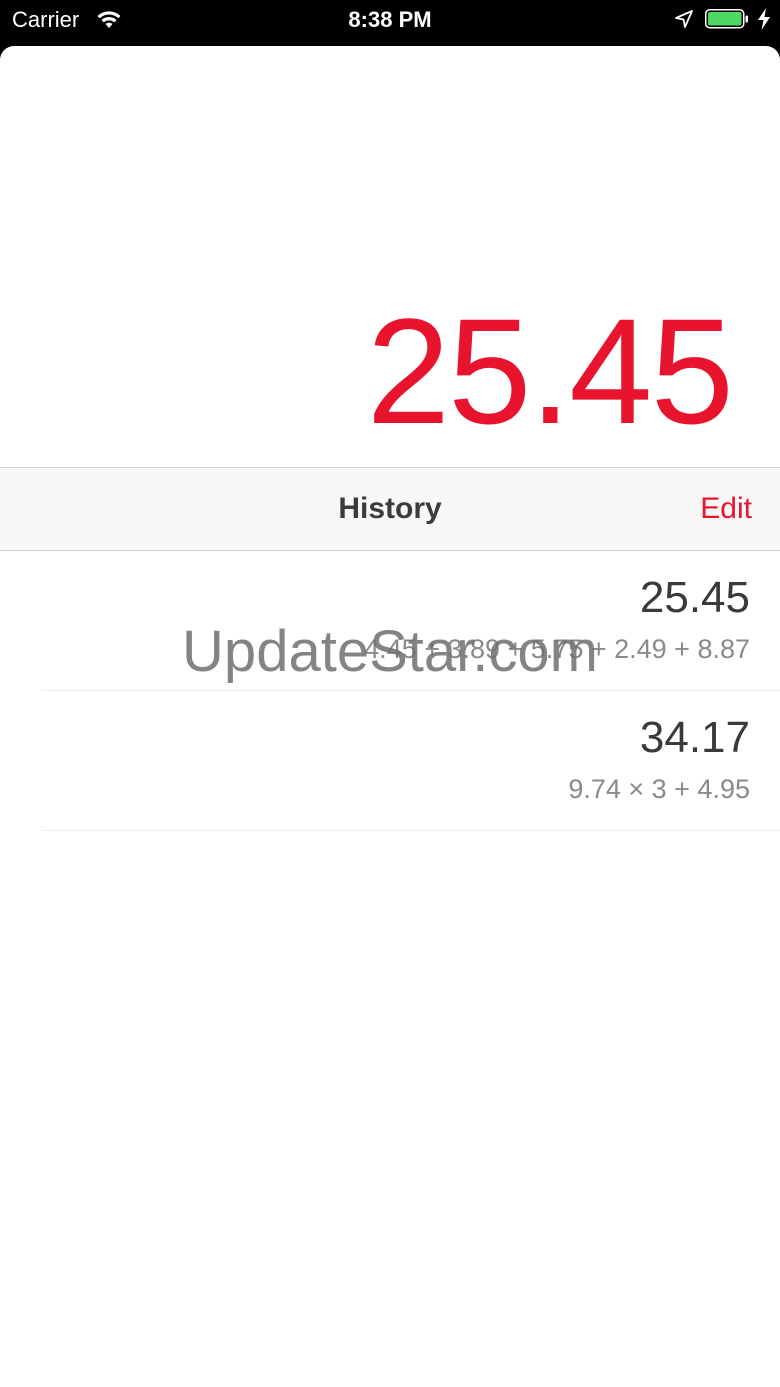 Image resolution: width=780 pixels, height=1387 pixels. Describe the element at coordinates (684, 19) in the screenshot. I see `location-icon` at that location.